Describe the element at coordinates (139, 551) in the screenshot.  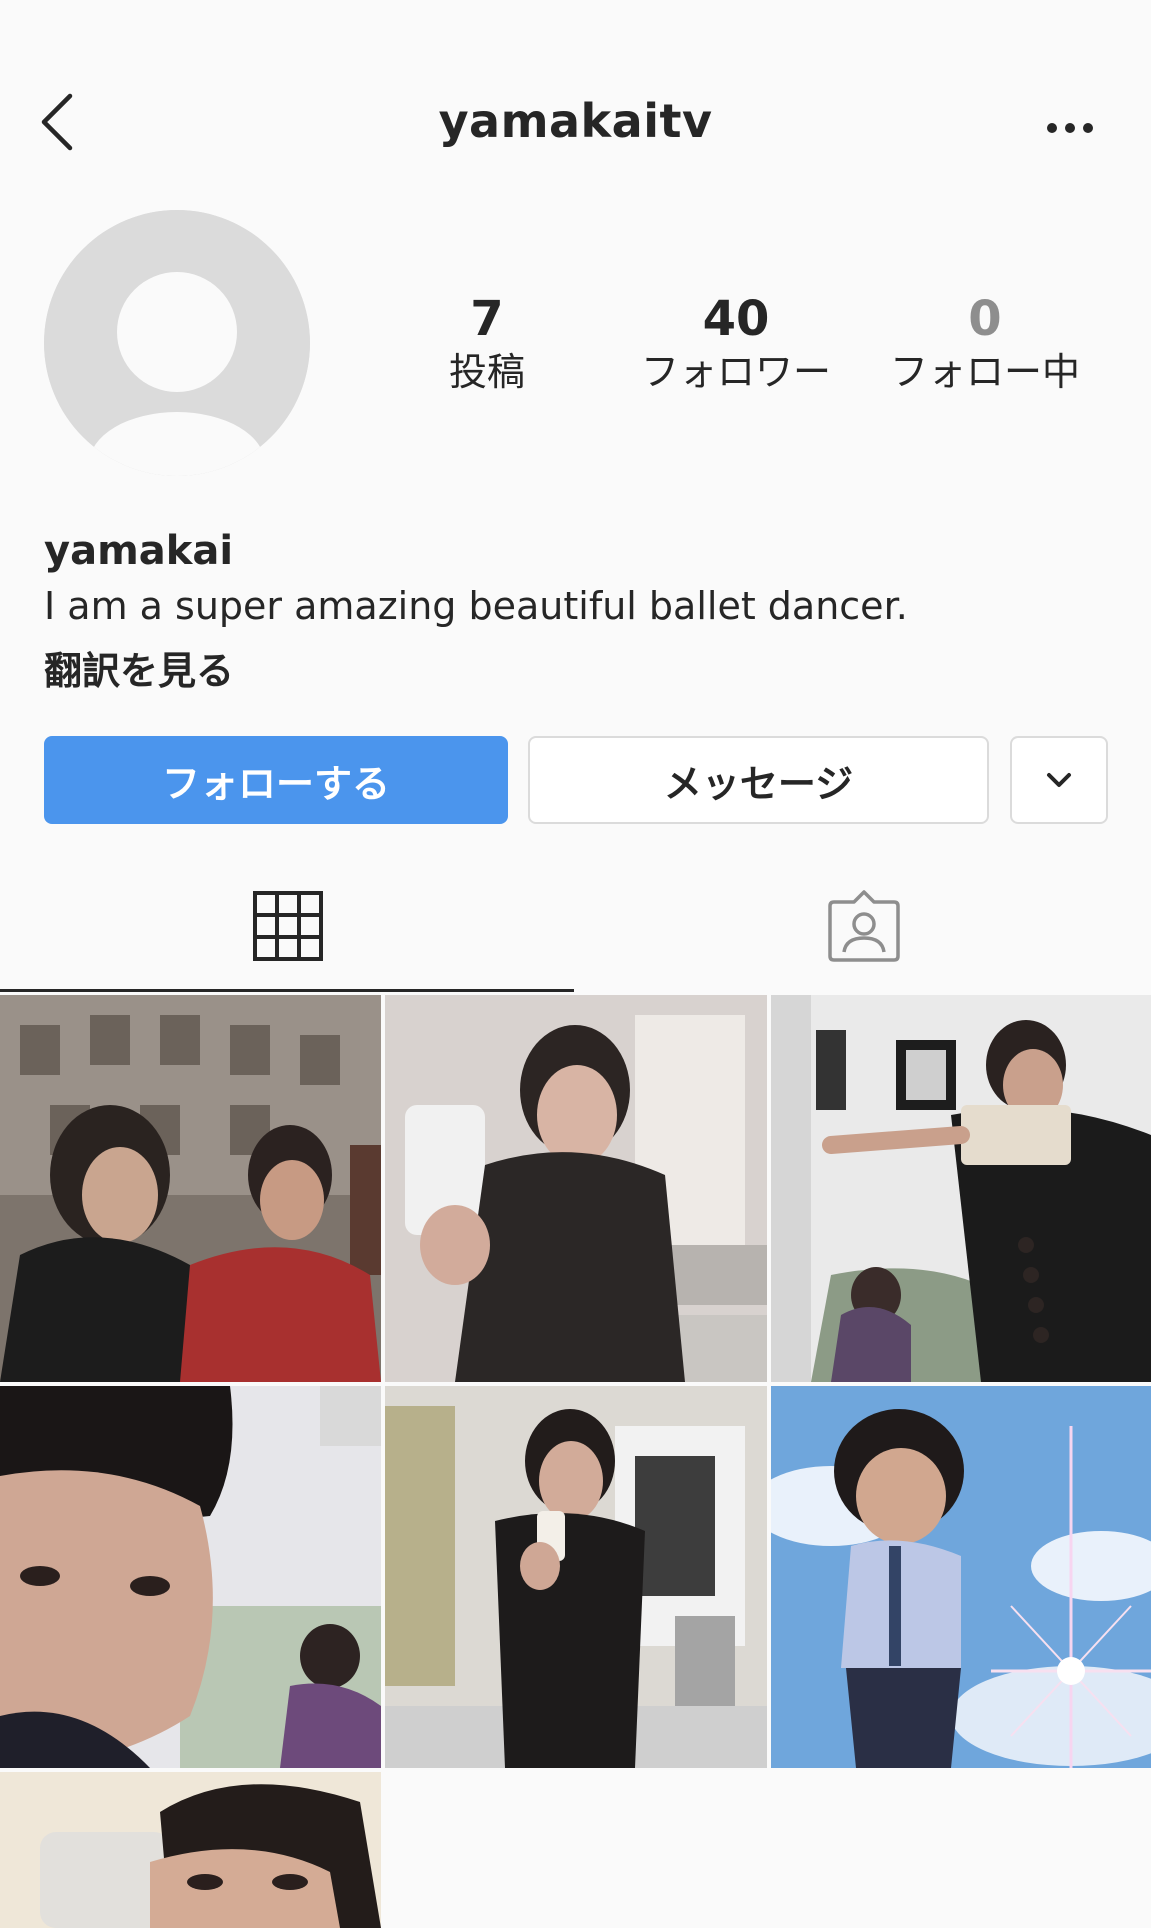
I see `profile-display-name: yamakai` at that location.